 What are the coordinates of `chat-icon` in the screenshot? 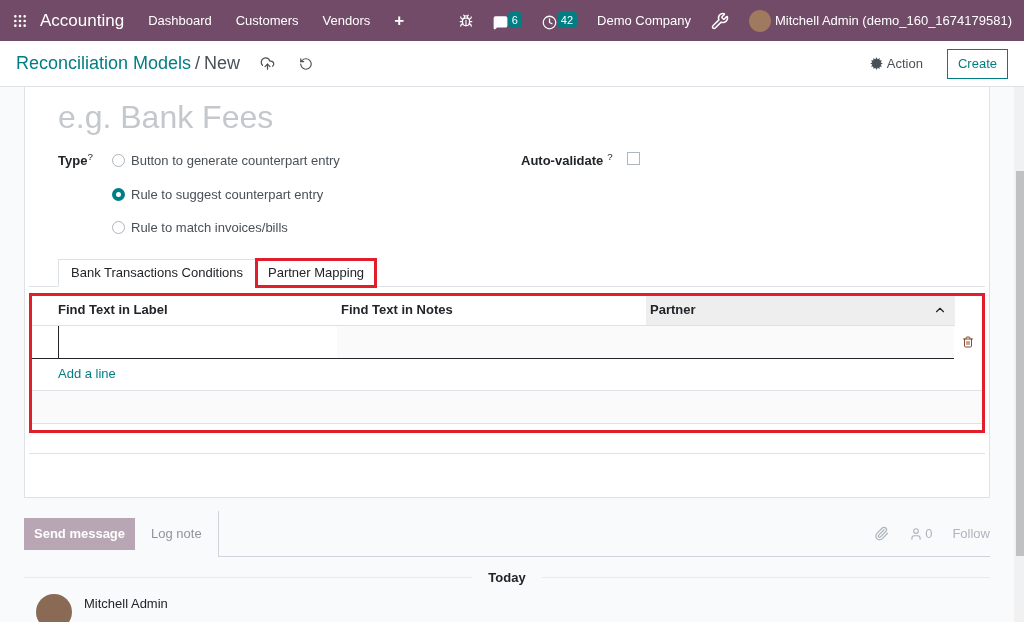 It's located at (500, 22).